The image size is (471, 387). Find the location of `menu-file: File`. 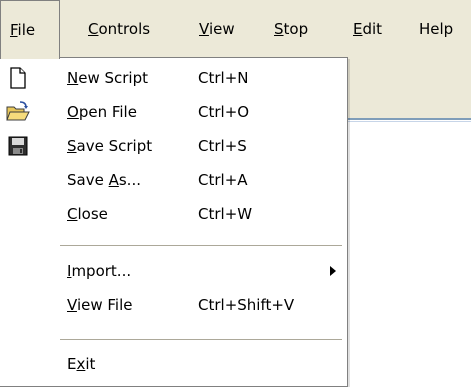

menu-file: File is located at coordinates (30, 29).